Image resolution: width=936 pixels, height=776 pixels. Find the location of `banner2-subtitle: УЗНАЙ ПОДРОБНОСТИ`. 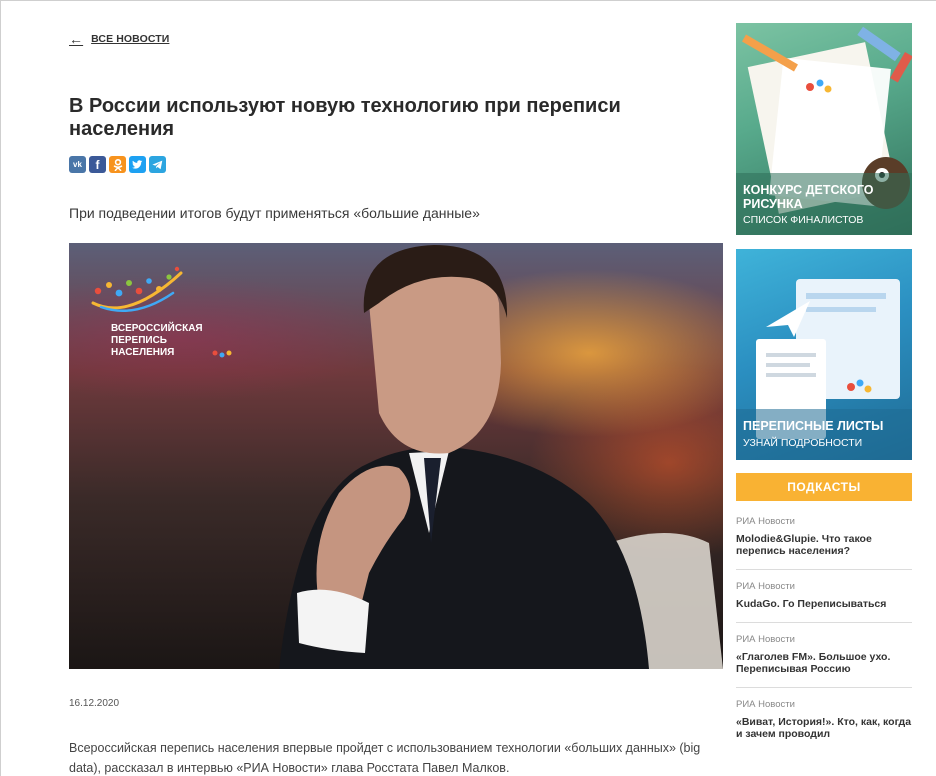

banner2-subtitle: УЗНАЙ ПОДРОБНОСТИ is located at coordinates (803, 443).